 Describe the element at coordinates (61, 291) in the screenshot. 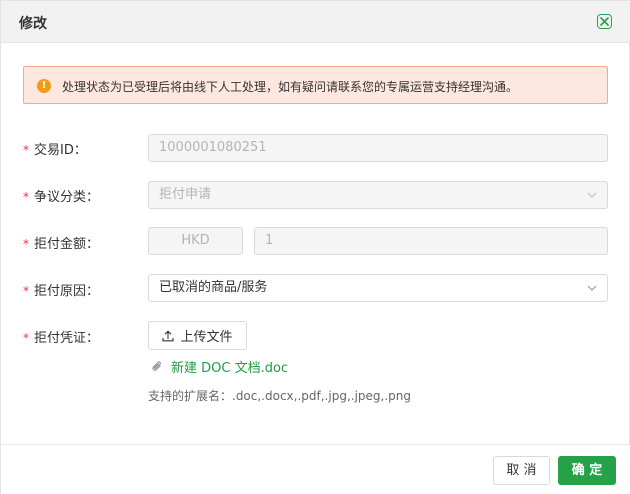

I see `chargeback-reason-label: * 拒付原因：` at that location.